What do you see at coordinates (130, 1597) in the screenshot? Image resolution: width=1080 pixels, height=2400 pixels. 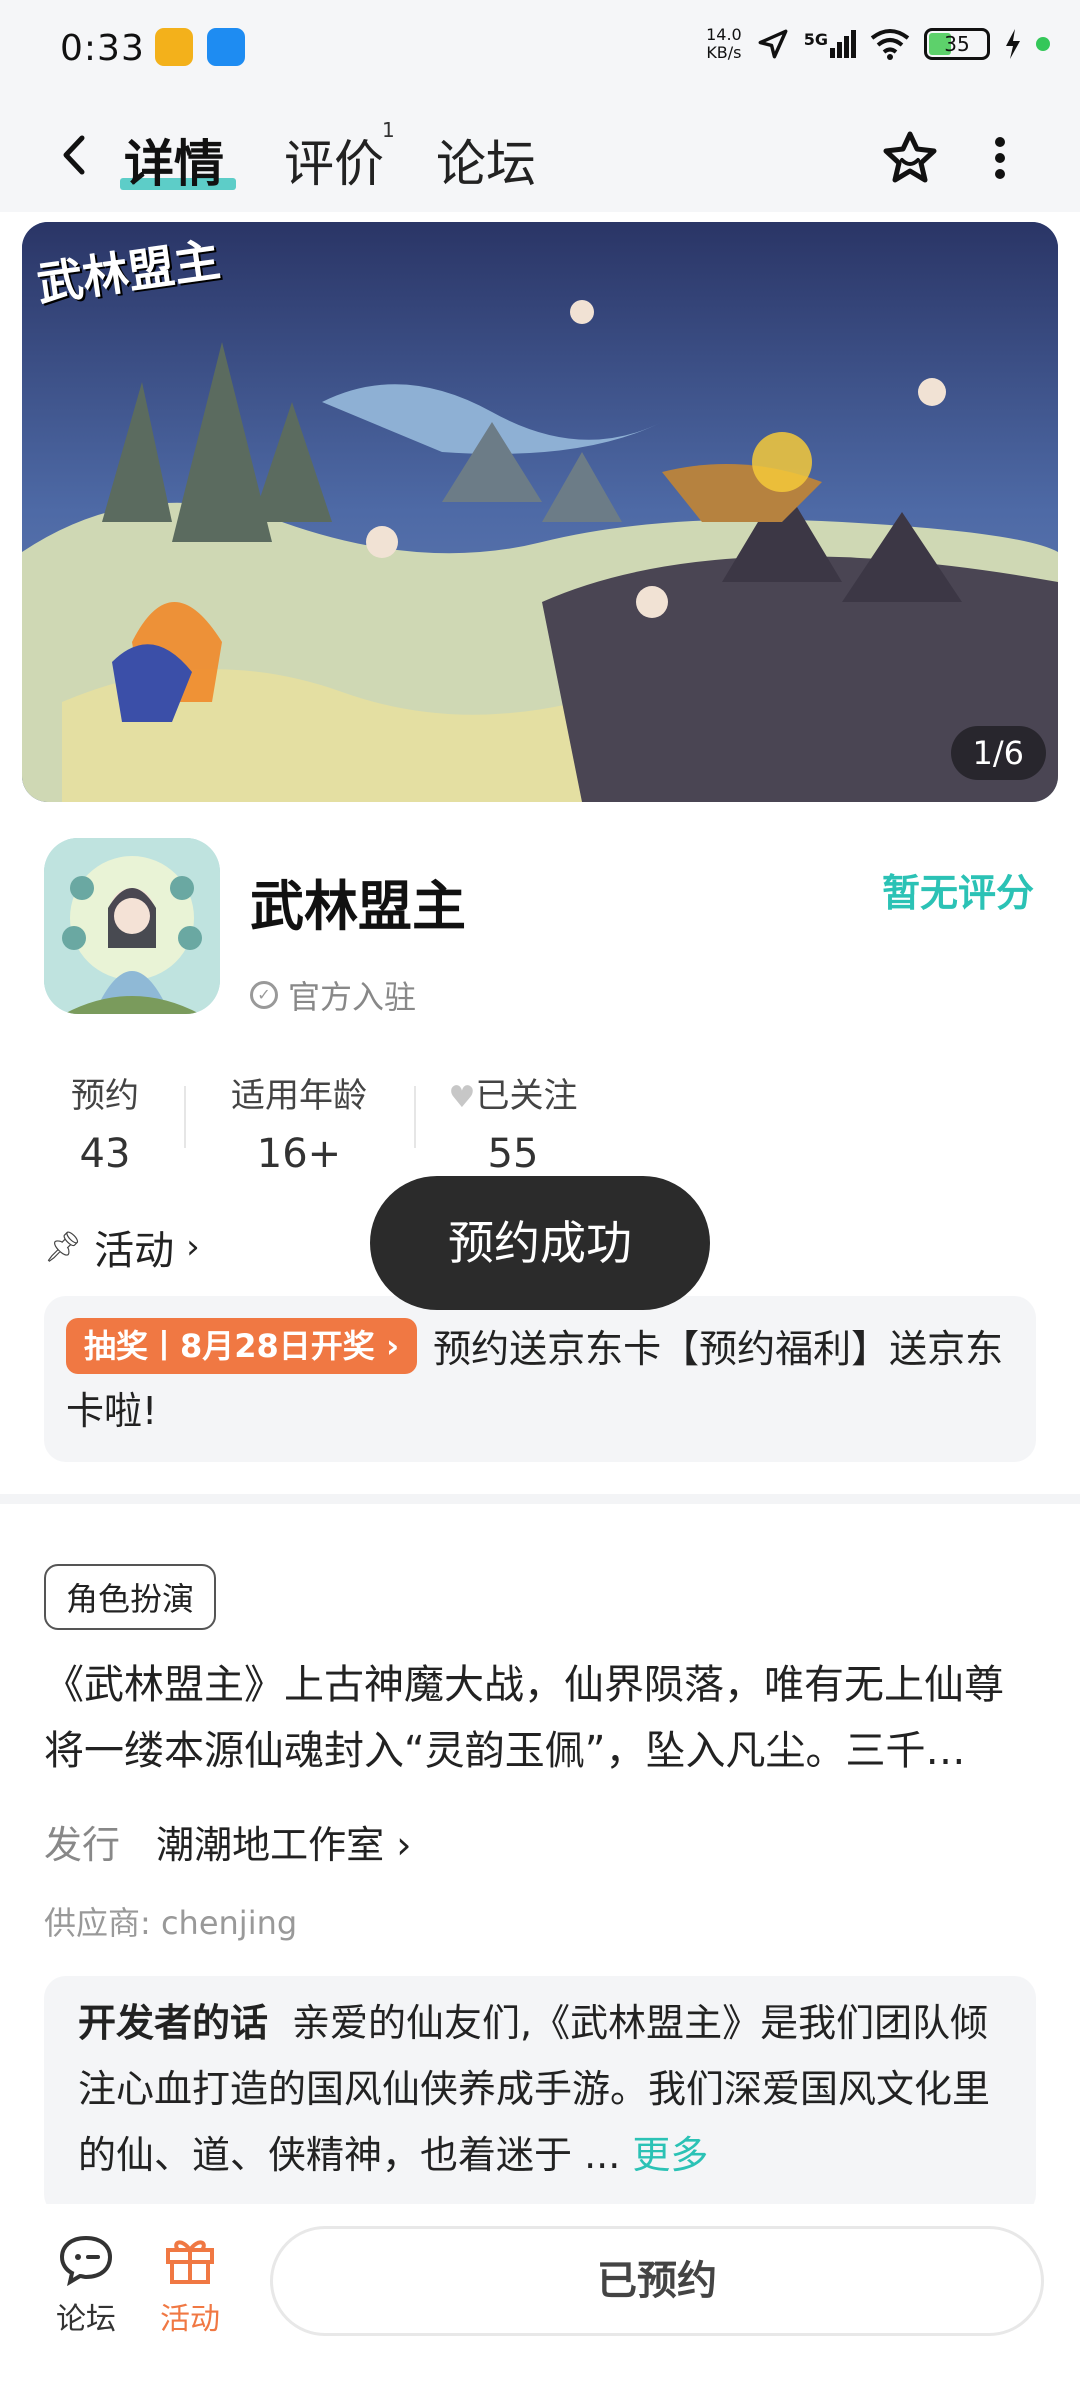 I see `genre-tag: 角色扮演` at bounding box center [130, 1597].